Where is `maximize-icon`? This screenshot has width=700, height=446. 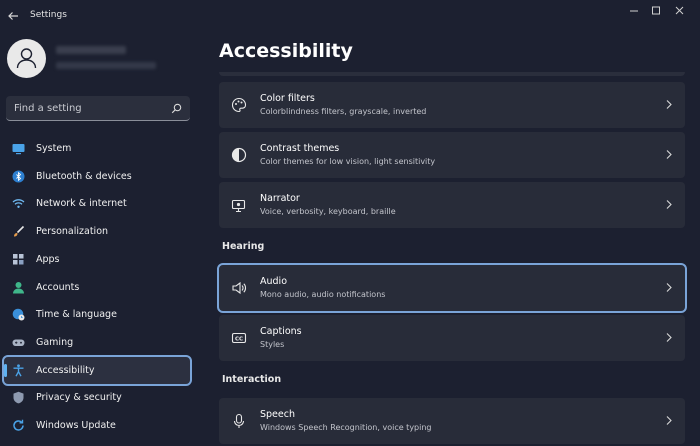
maximize-icon is located at coordinates (656, 11).